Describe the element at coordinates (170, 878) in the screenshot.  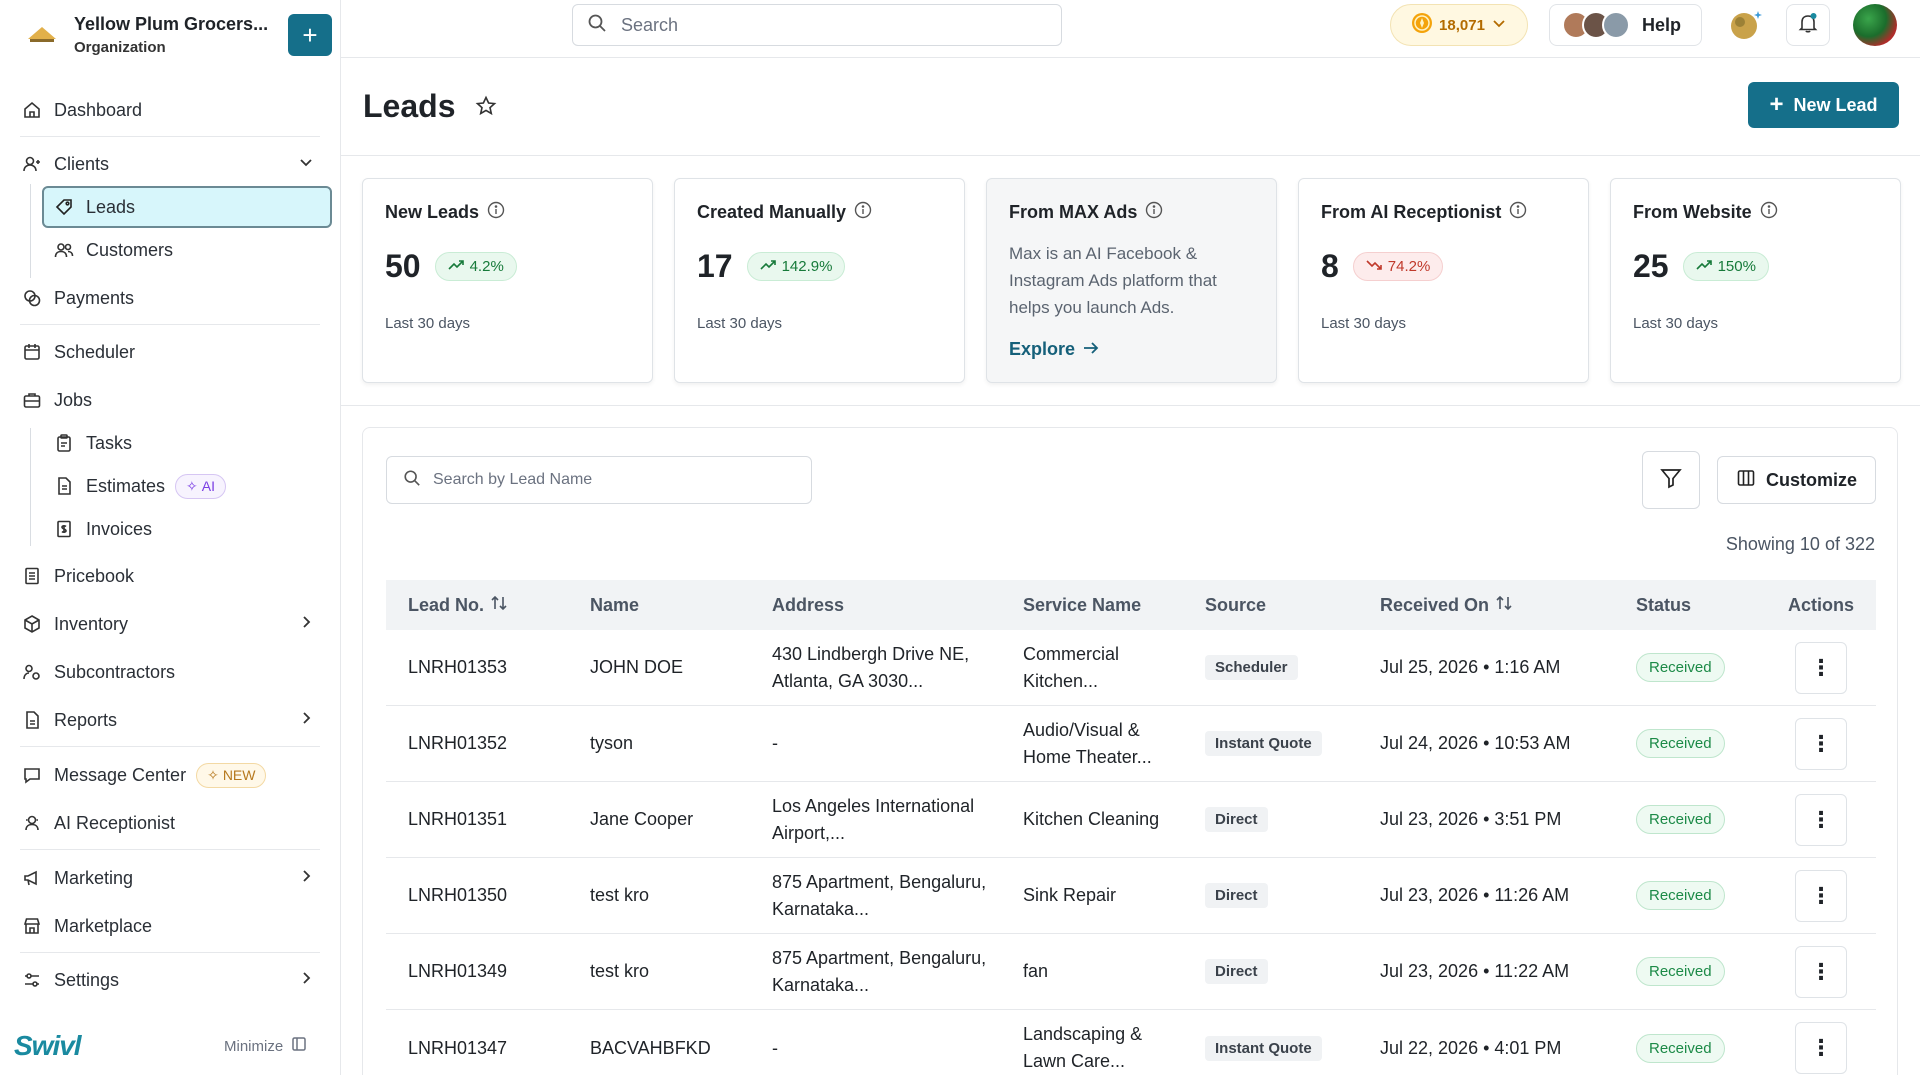
I see `sidebar-item-marketing: Marketing` at that location.